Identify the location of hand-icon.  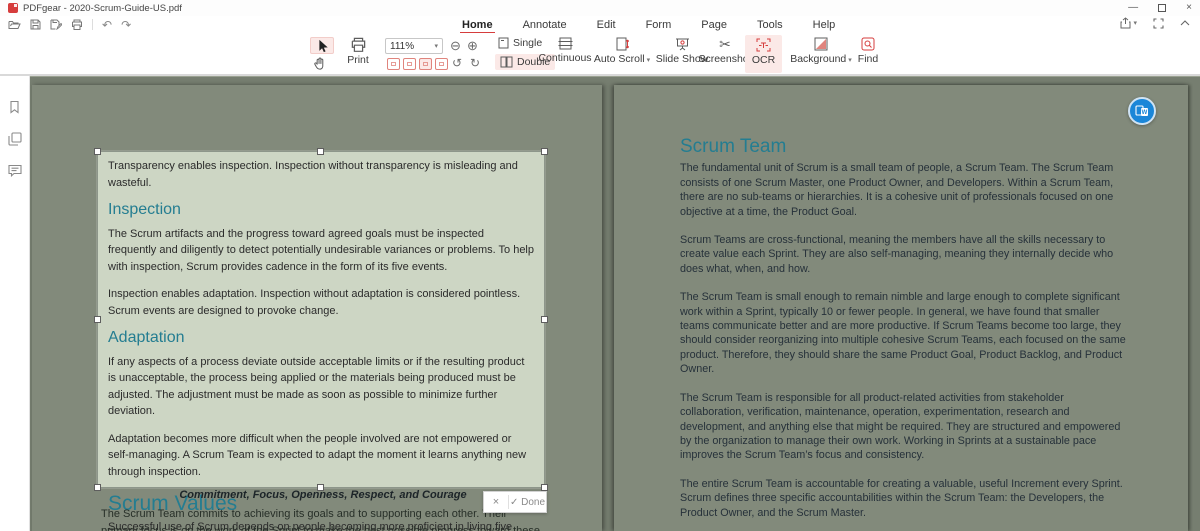
(319, 63).